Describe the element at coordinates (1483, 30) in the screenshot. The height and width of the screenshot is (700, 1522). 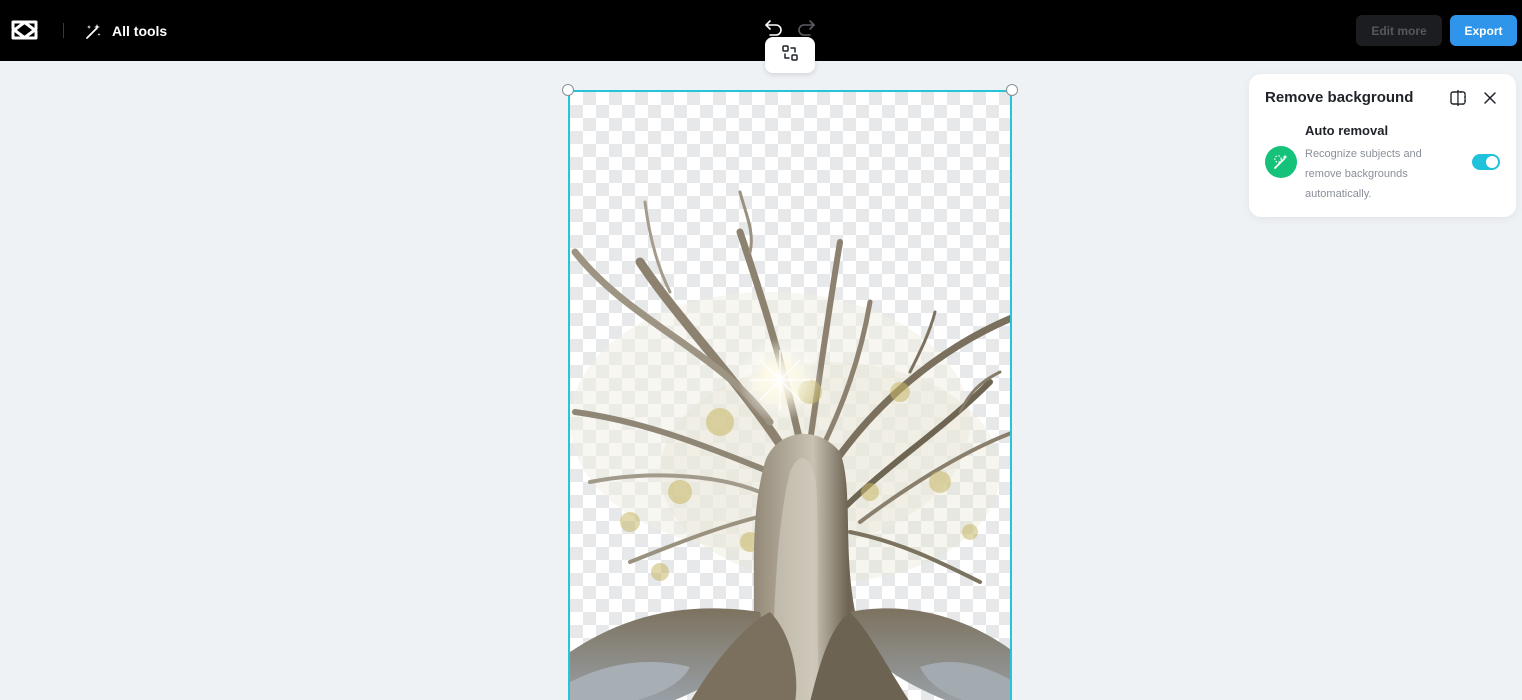
I see `export-button: Export` at that location.